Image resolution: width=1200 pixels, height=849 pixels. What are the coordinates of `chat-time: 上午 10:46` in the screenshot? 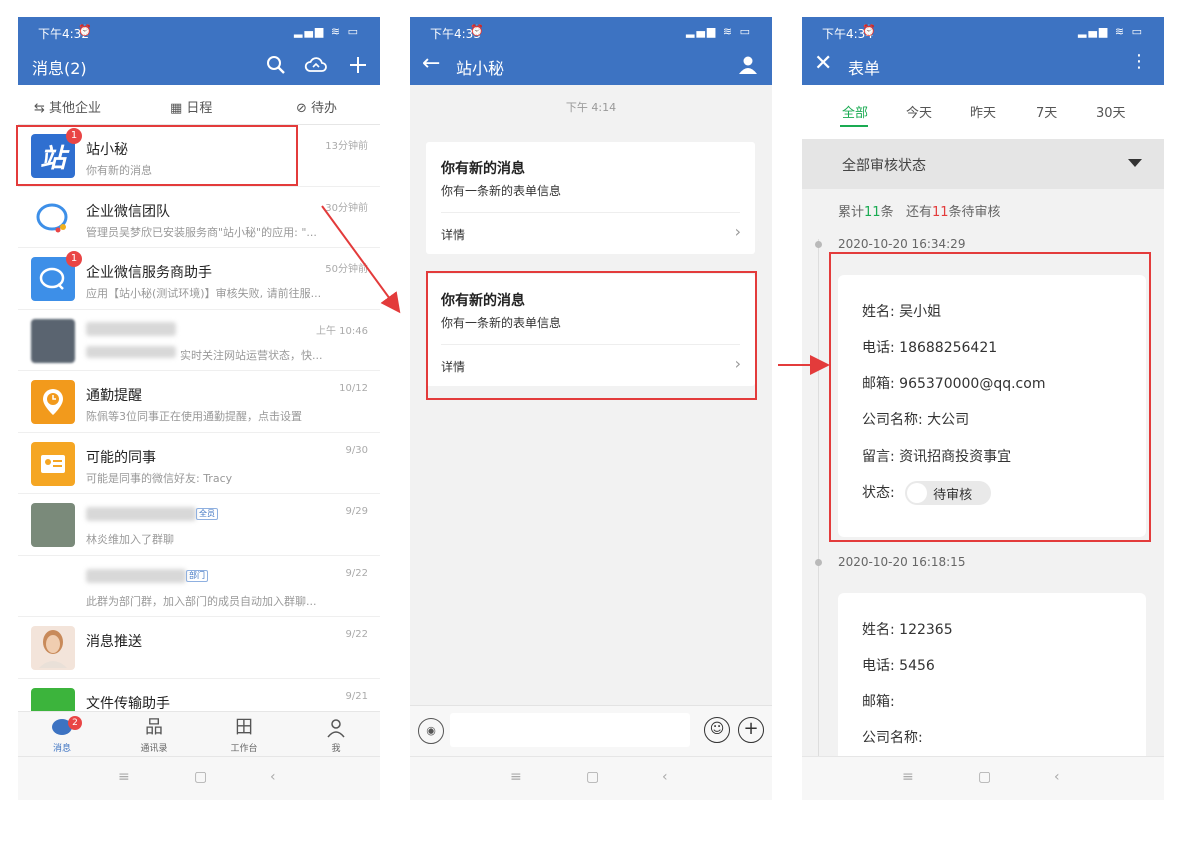 It's located at (342, 331).